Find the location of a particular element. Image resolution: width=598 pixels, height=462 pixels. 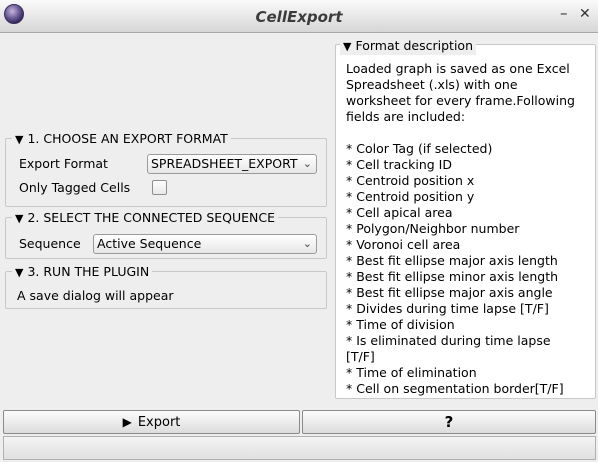

export-format-label: Export Format is located at coordinates (63, 163).